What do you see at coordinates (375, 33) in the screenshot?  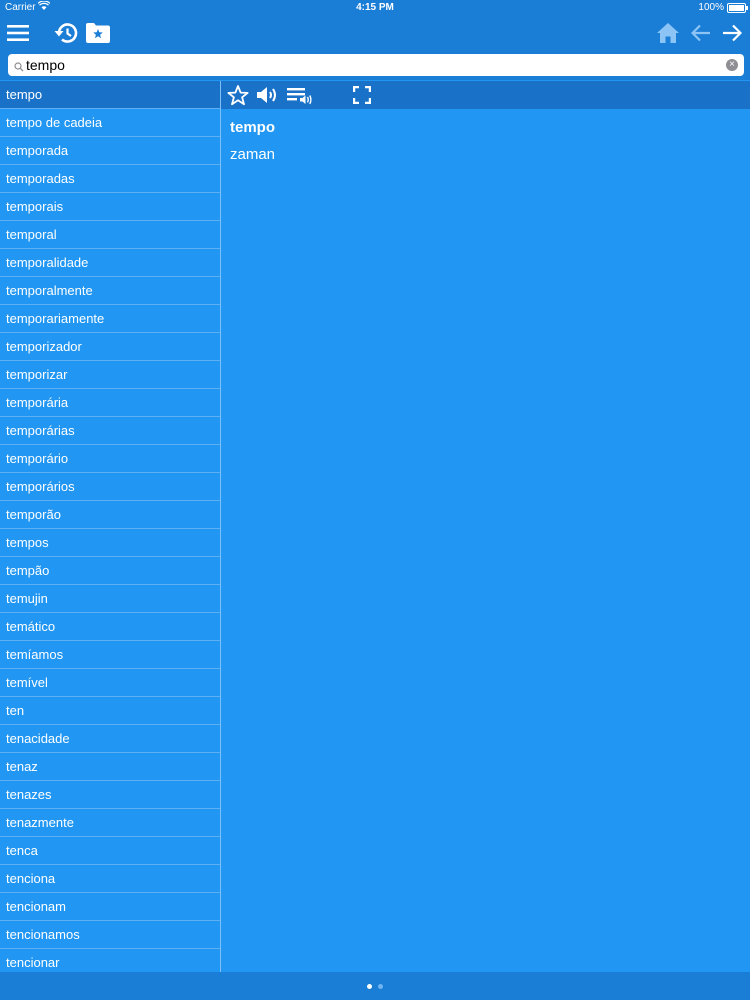 I see `top-toolbar` at bounding box center [375, 33].